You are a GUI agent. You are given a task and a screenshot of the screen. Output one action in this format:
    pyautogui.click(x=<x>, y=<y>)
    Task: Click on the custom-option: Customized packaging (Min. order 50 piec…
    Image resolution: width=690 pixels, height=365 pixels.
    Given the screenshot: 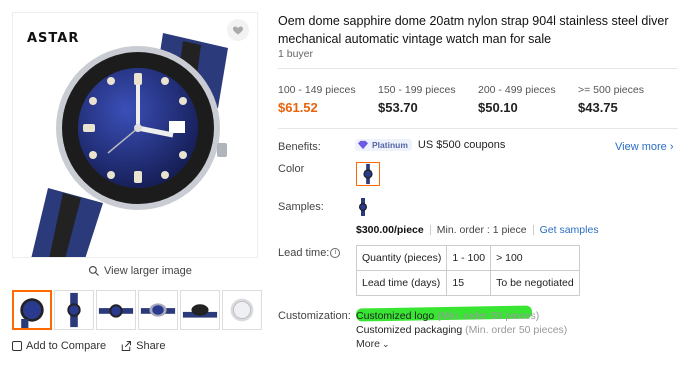 What is the action you would take?
    pyautogui.click(x=461, y=330)
    